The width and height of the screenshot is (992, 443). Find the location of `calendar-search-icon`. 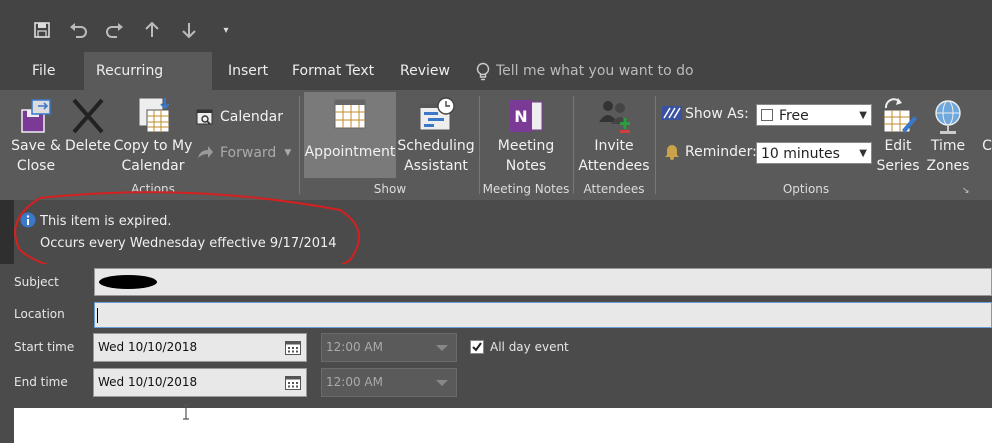

calendar-search-icon is located at coordinates (206, 117).